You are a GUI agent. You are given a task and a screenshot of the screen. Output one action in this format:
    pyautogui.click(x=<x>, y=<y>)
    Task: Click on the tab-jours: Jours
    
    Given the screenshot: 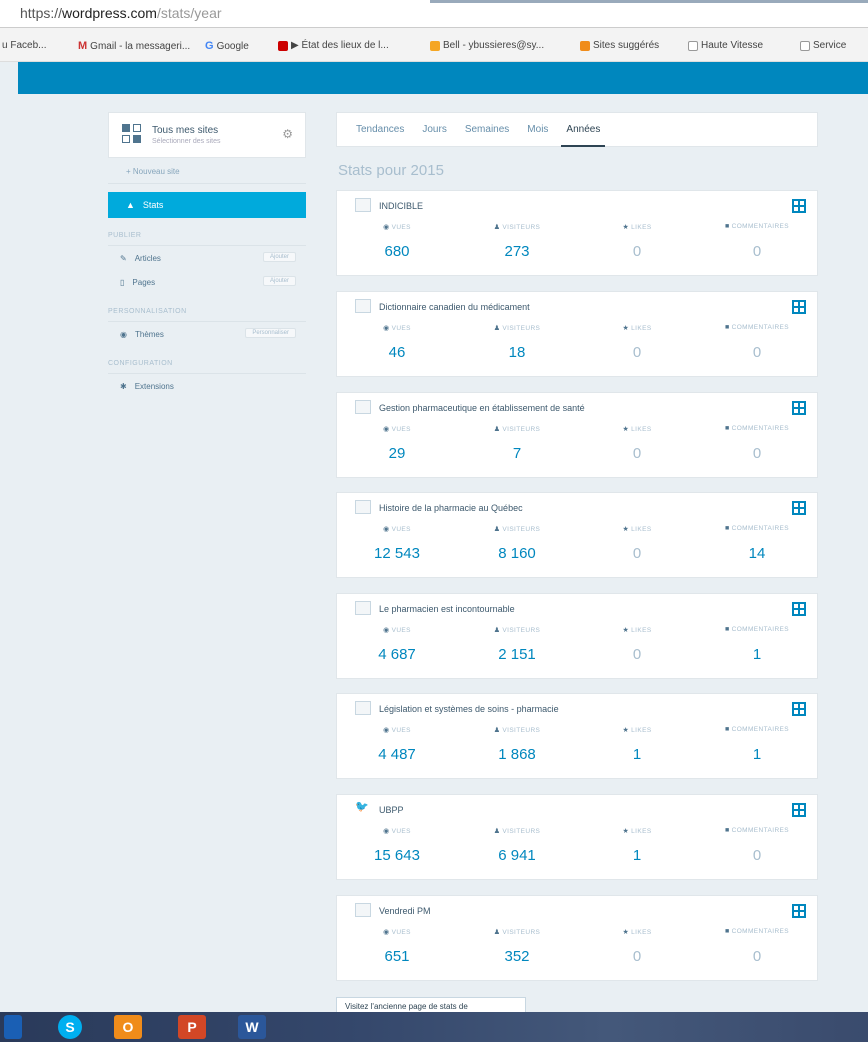 What is the action you would take?
    pyautogui.click(x=434, y=129)
    